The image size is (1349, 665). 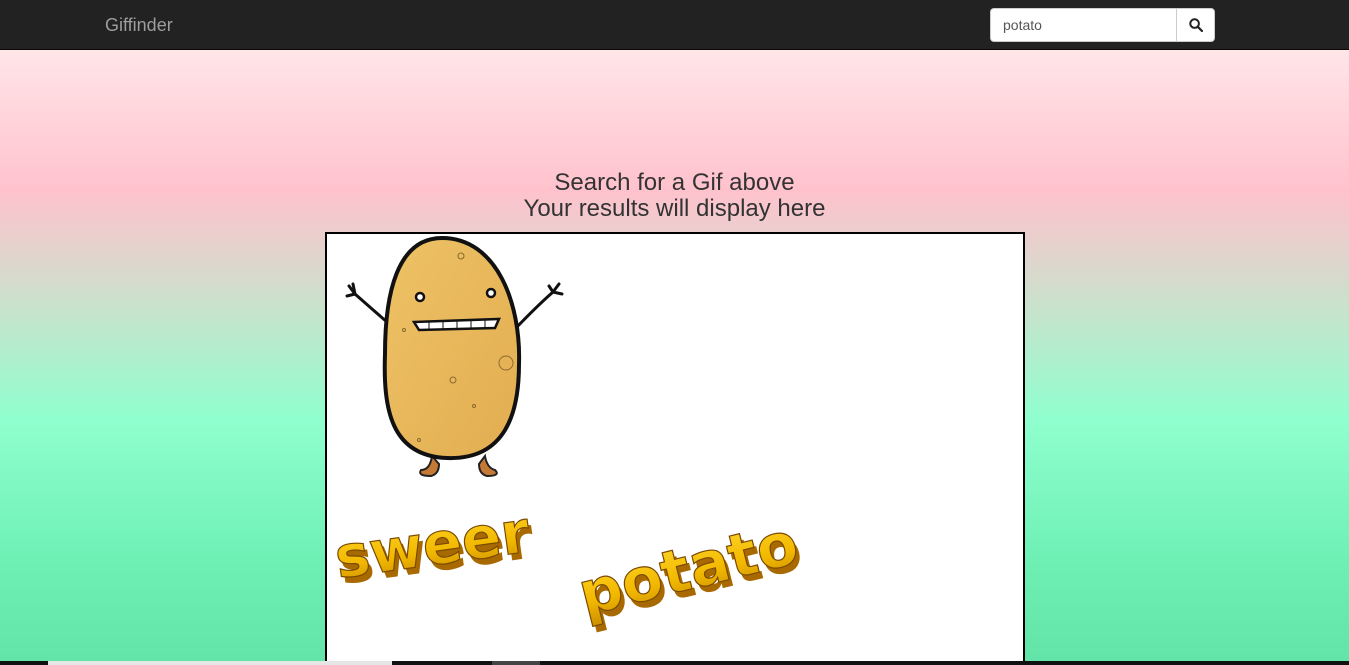 I want to click on search-form, so click(x=1102, y=25).